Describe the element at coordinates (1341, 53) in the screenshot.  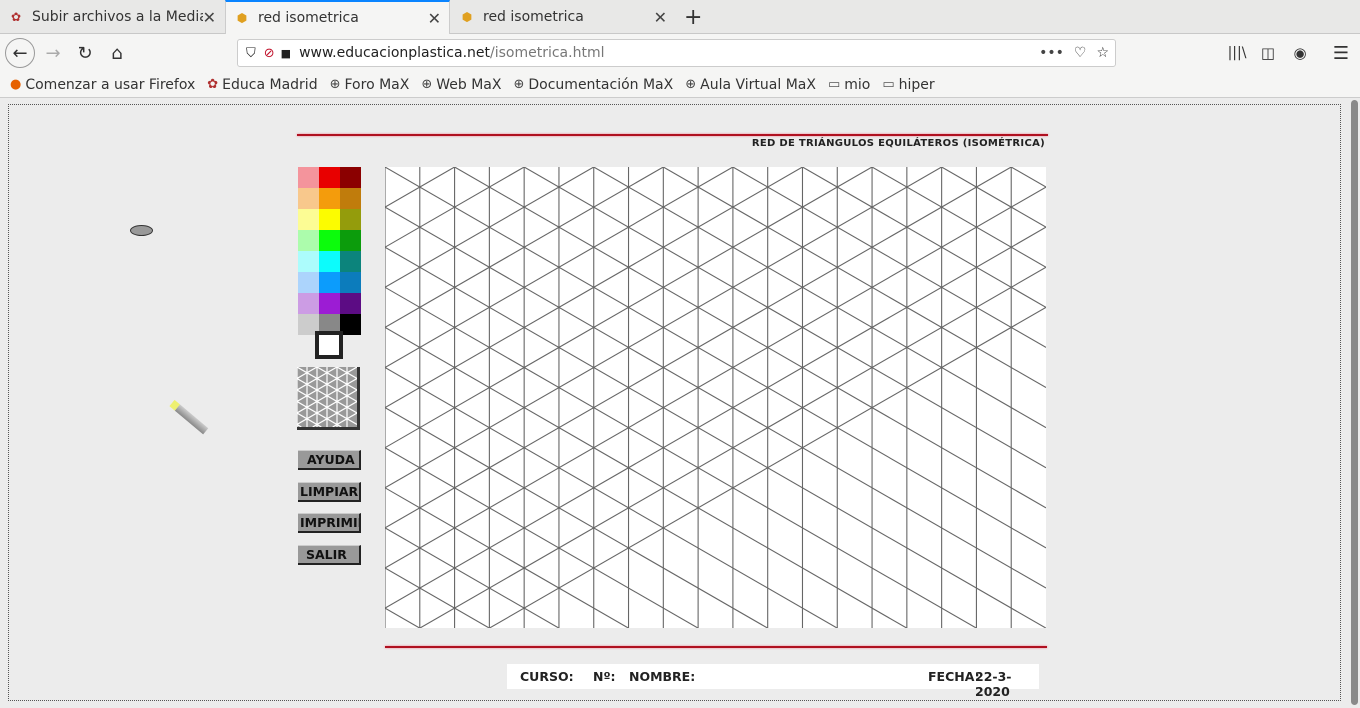
I see `menu-icon: ☰` at that location.